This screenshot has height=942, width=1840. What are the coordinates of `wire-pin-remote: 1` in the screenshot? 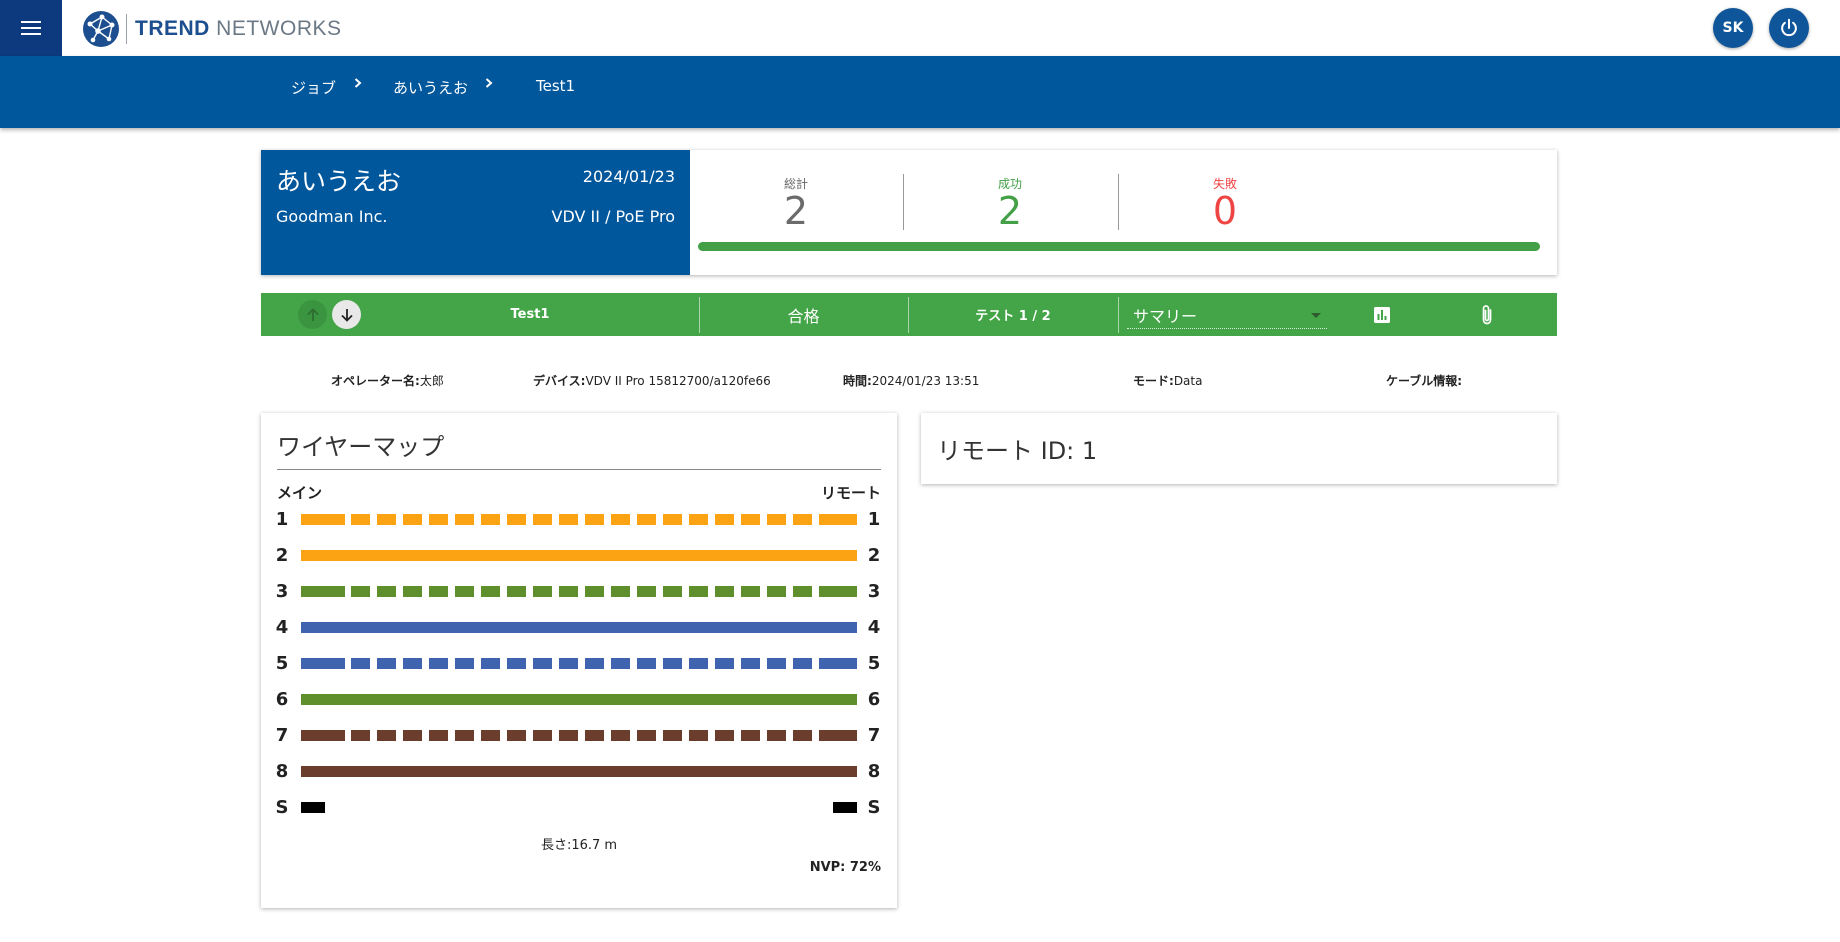 It's located at (874, 519).